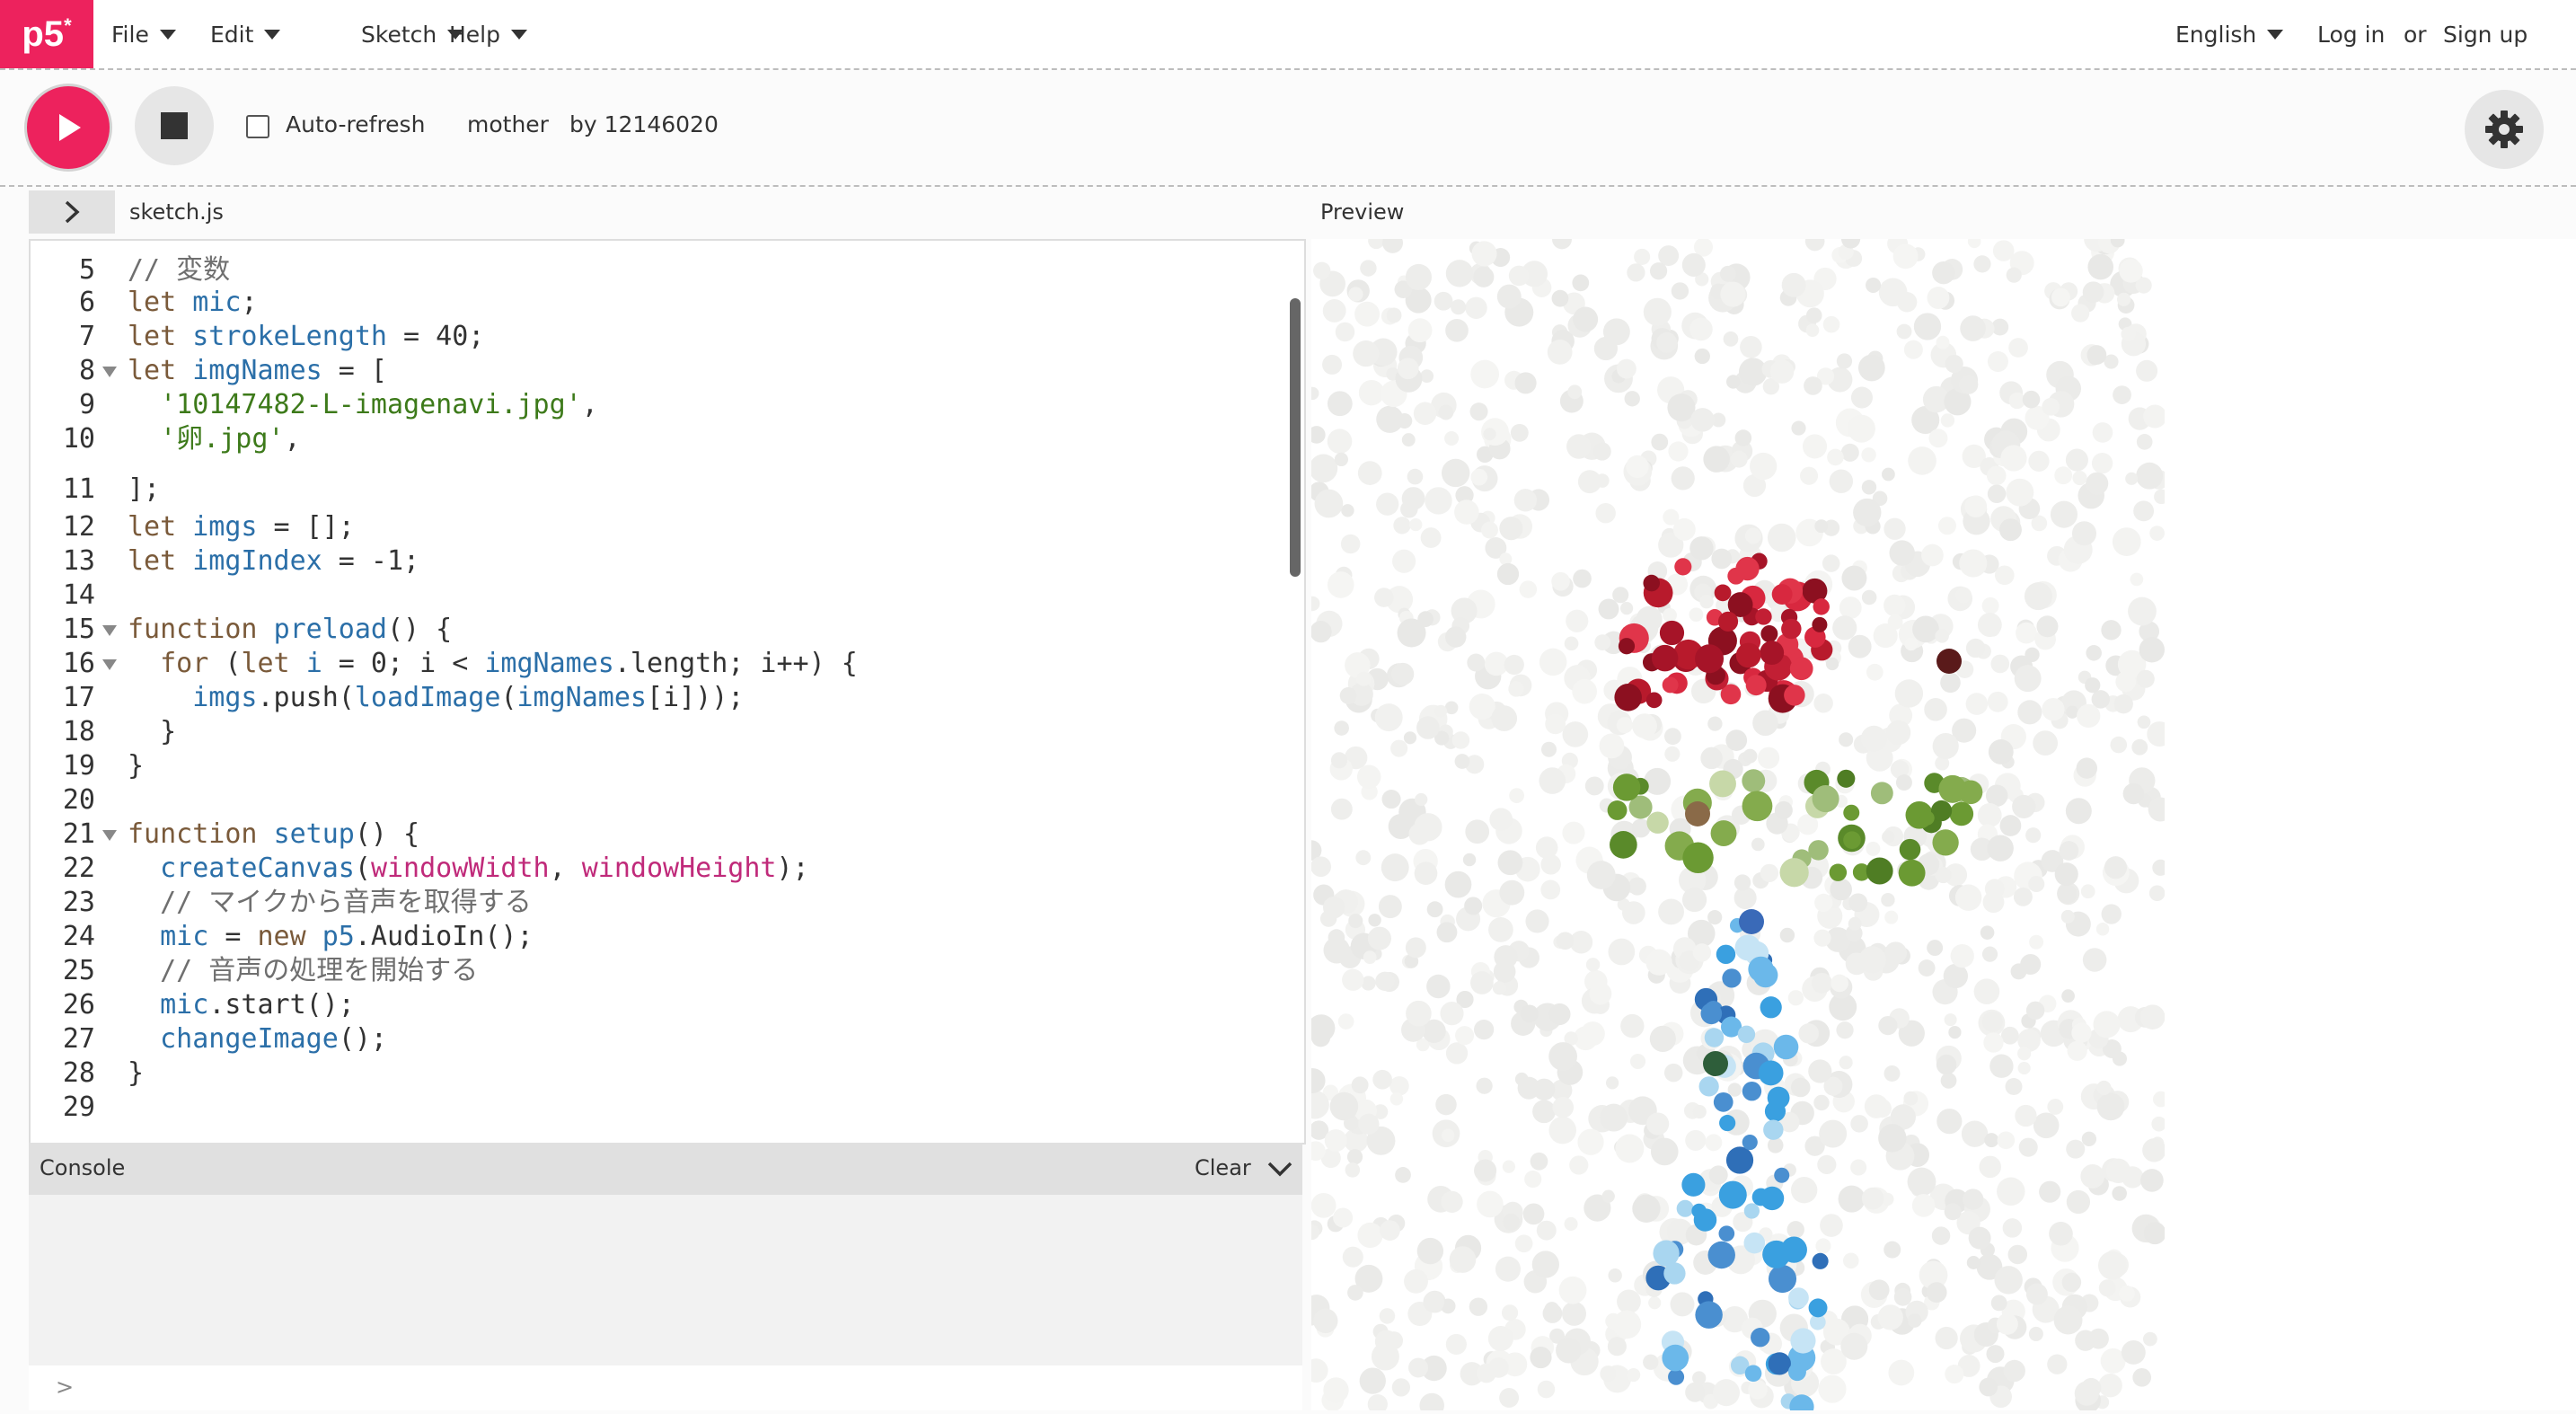 The image size is (2576, 1414). I want to click on code-line: let imgIndex = -1;, so click(273, 561).